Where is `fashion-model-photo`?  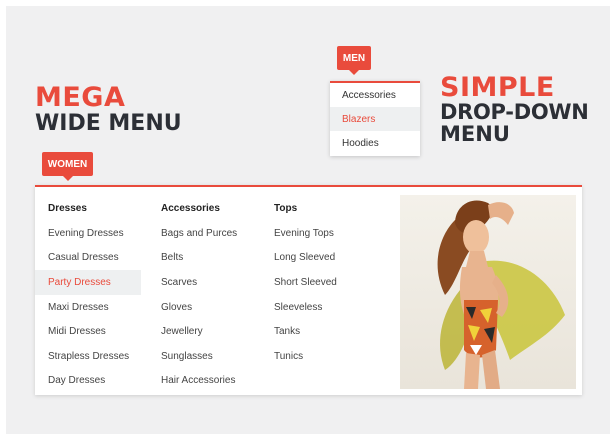 fashion-model-photo is located at coordinates (488, 292).